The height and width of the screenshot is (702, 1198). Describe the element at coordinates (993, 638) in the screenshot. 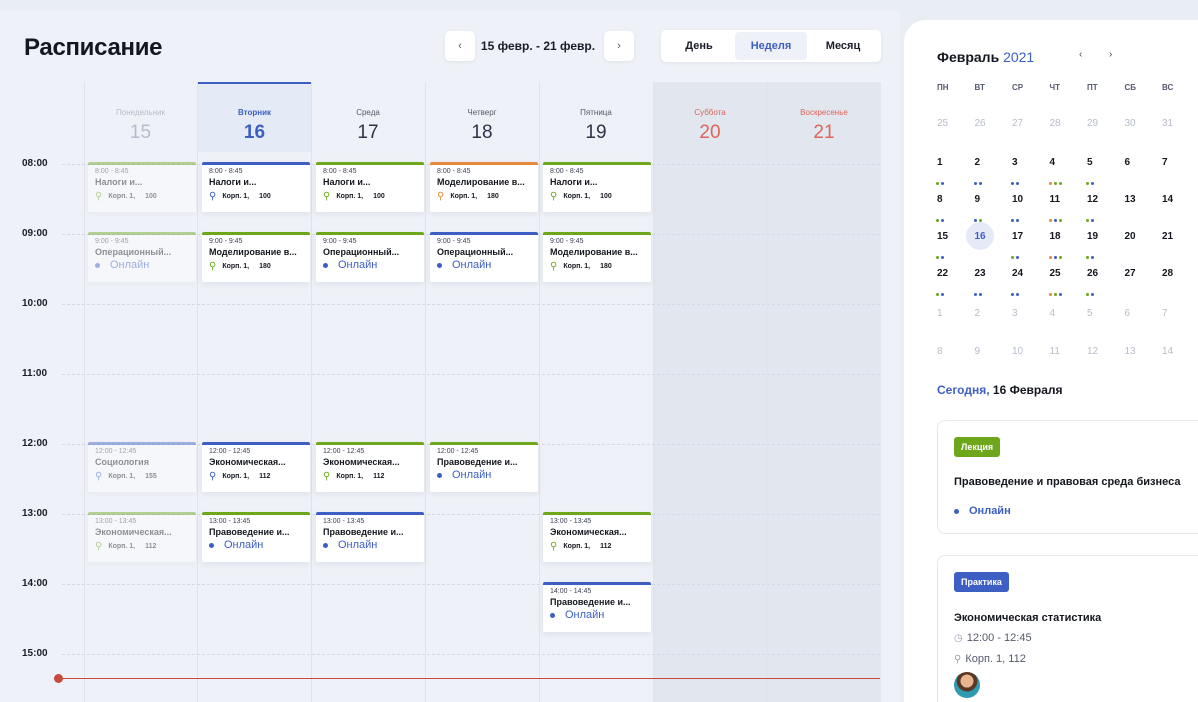

I see `lesson-time: ◷ 12:00 - 12:45` at that location.